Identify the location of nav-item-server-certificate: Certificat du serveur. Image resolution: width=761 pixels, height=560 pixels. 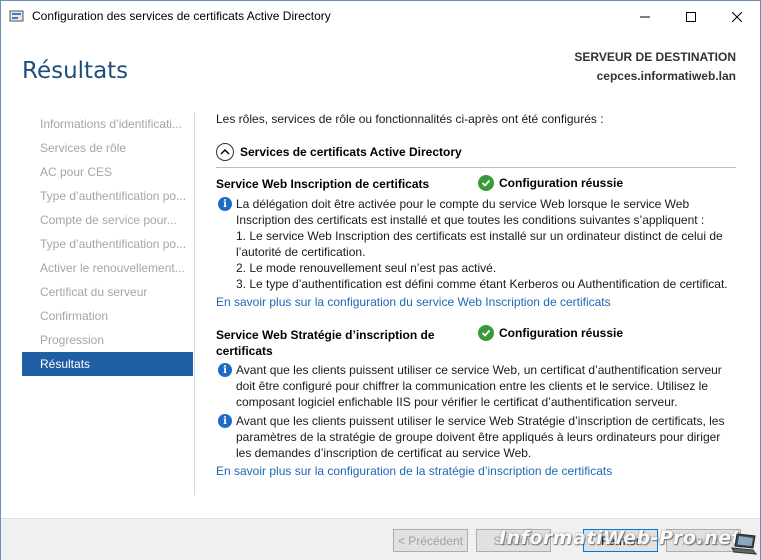
(107, 292).